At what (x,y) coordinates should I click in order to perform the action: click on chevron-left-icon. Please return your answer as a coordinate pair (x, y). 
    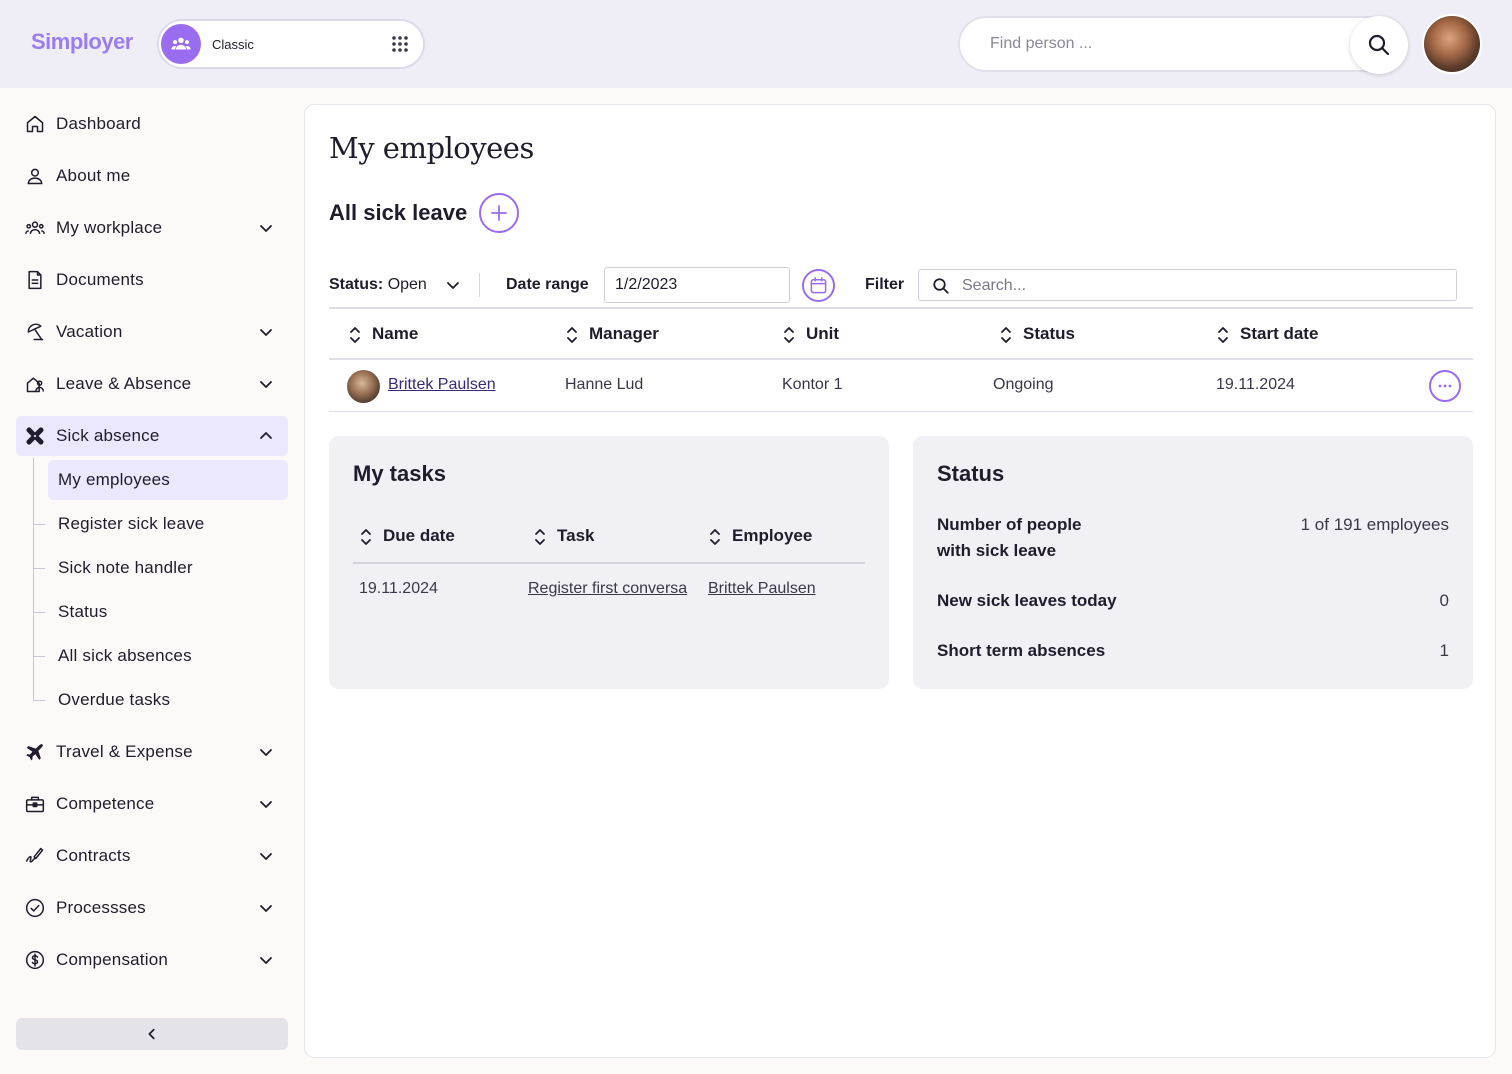
    Looking at the image, I should click on (151, 1034).